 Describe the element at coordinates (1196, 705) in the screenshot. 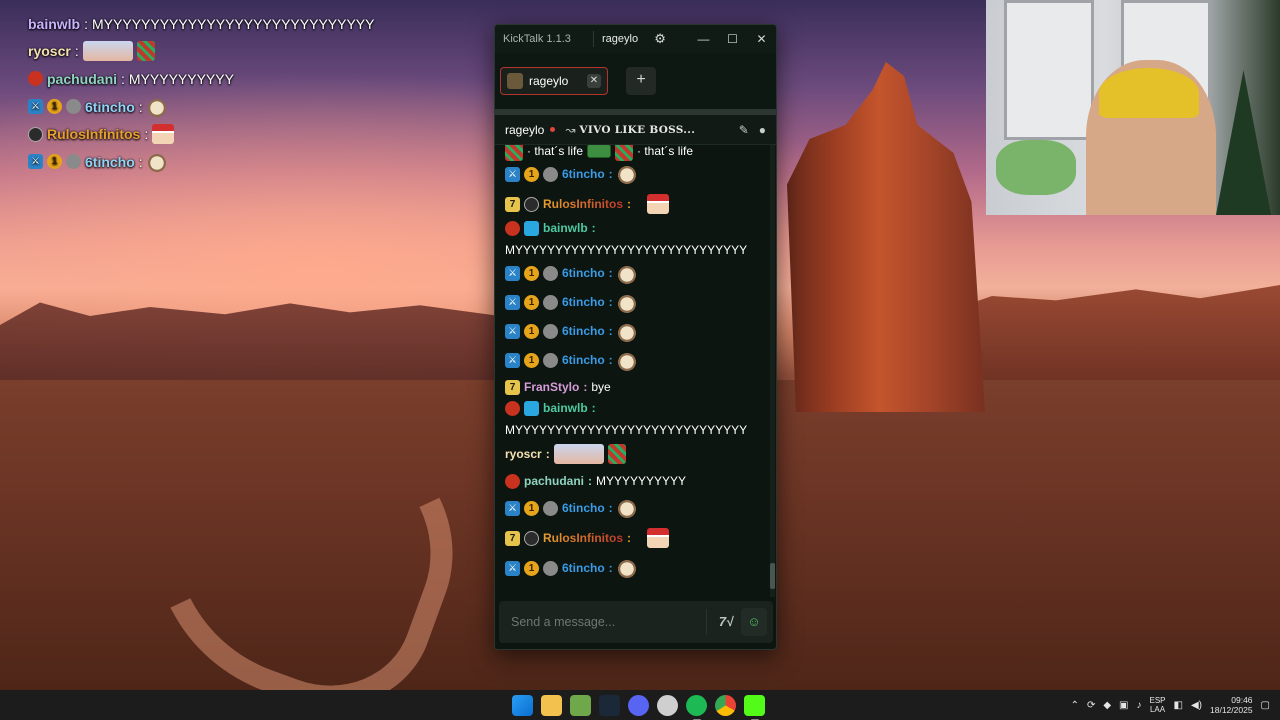

I see `speaker-icon: ◀)` at that location.